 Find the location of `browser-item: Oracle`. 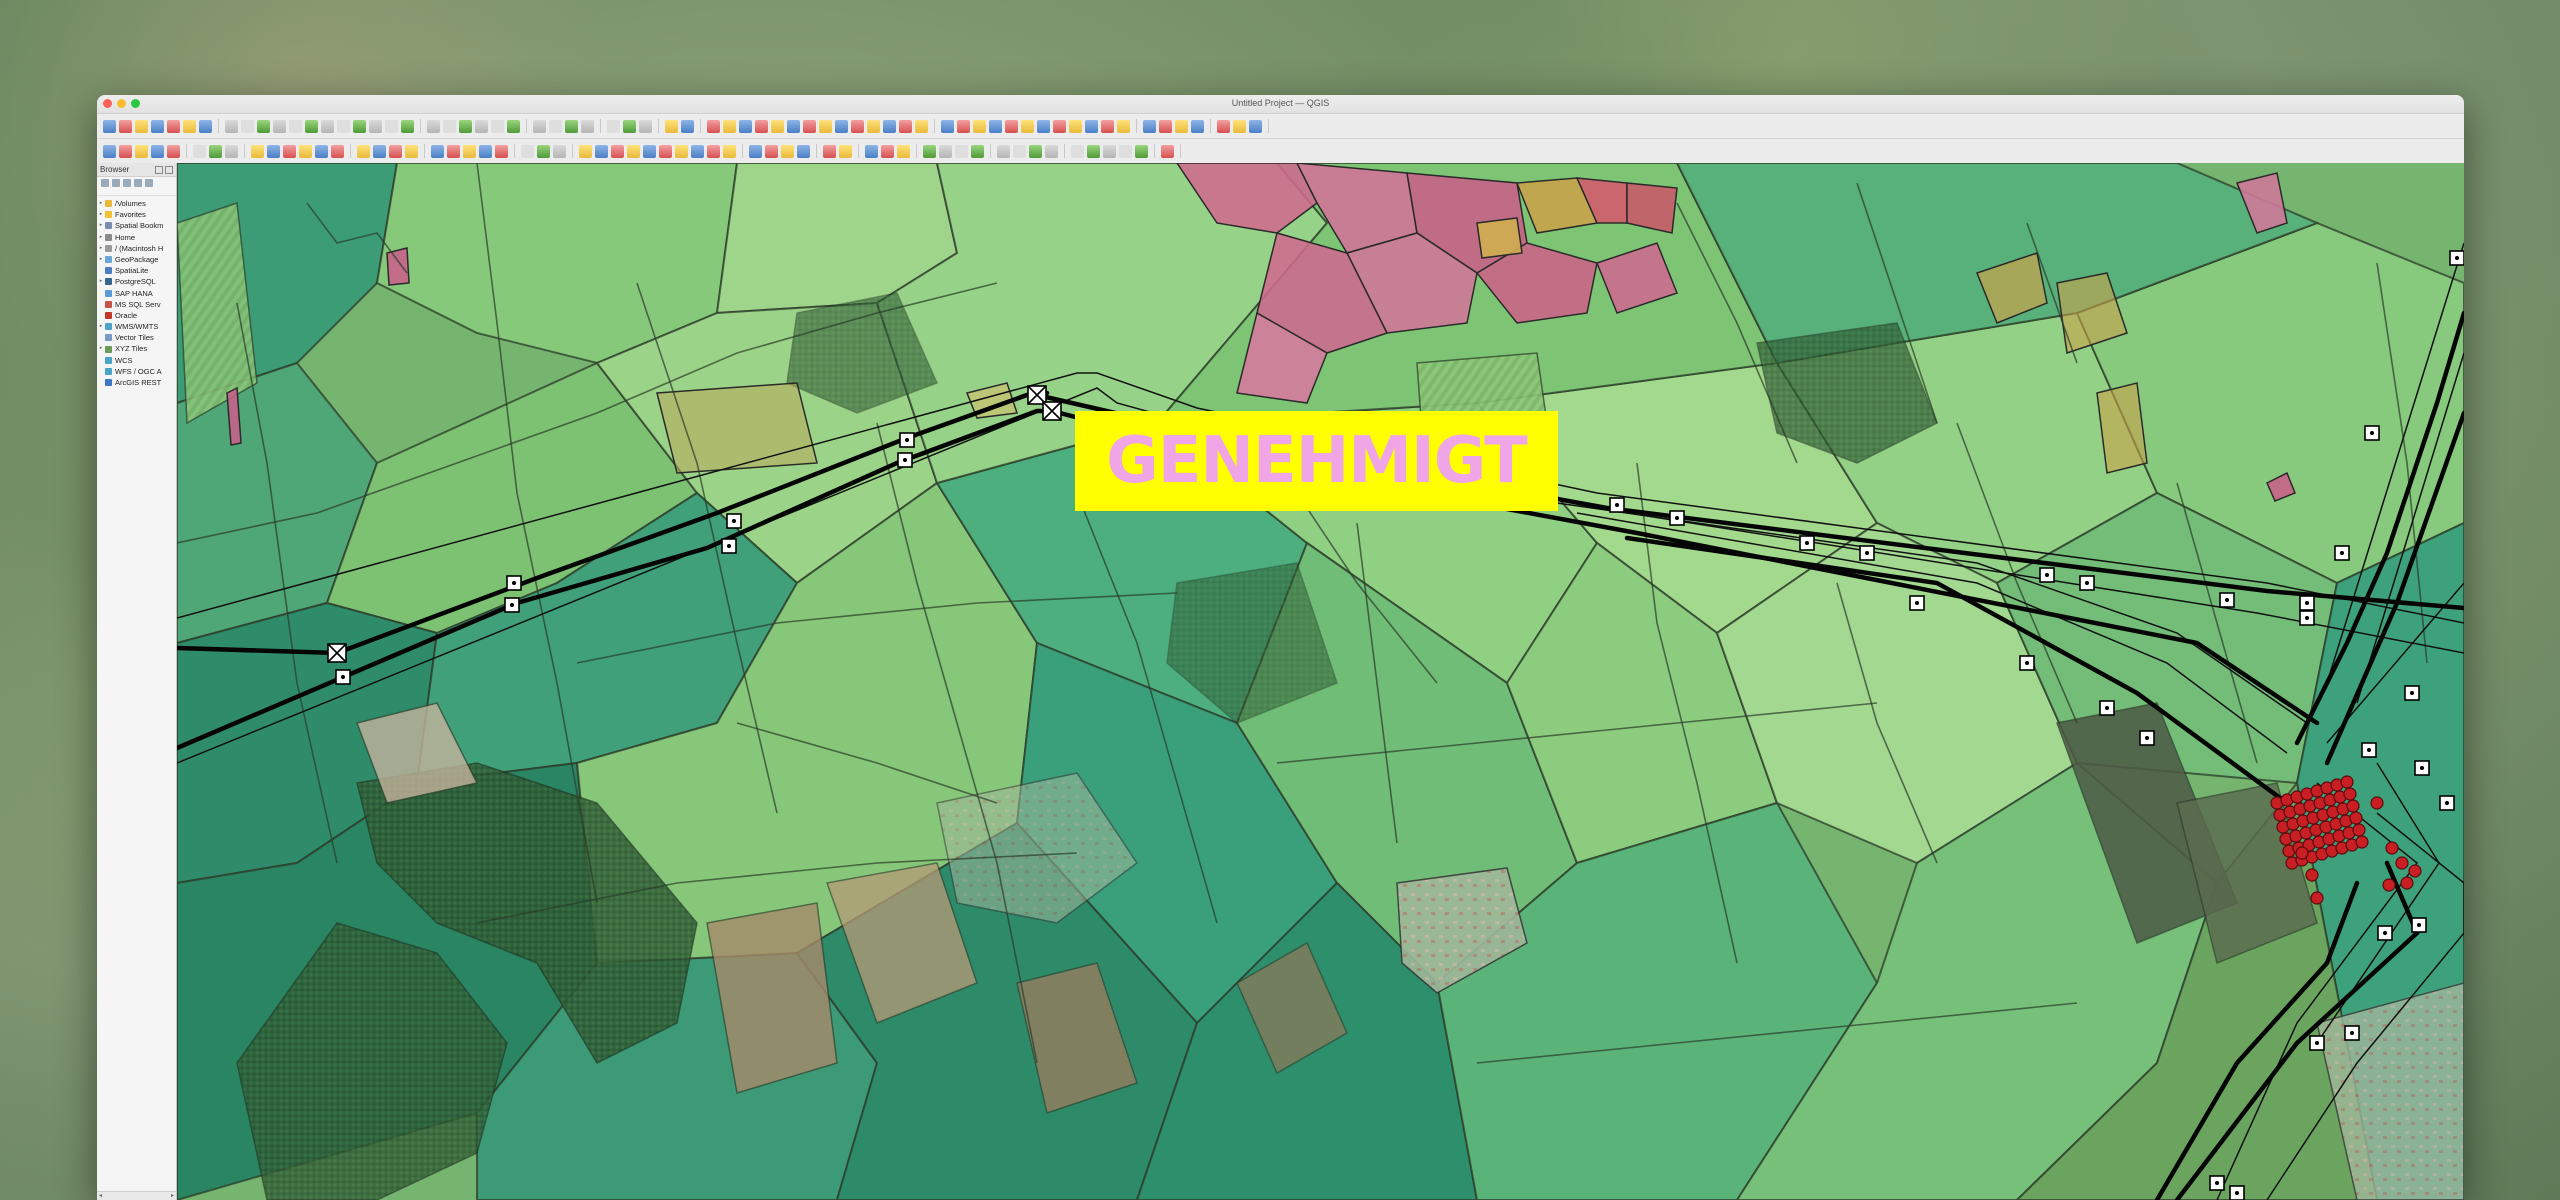

browser-item: Oracle is located at coordinates (136, 315).